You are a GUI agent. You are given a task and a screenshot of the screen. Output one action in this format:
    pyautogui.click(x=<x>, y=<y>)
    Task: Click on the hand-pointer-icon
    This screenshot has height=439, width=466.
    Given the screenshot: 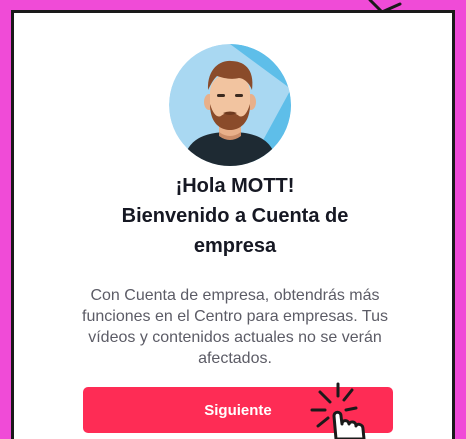 What is the action you would take?
    pyautogui.click(x=338, y=410)
    